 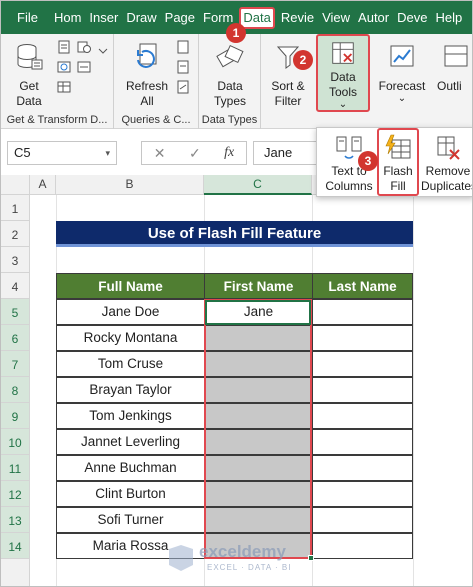 I want to click on recent-sources-icon, so click(x=84, y=47).